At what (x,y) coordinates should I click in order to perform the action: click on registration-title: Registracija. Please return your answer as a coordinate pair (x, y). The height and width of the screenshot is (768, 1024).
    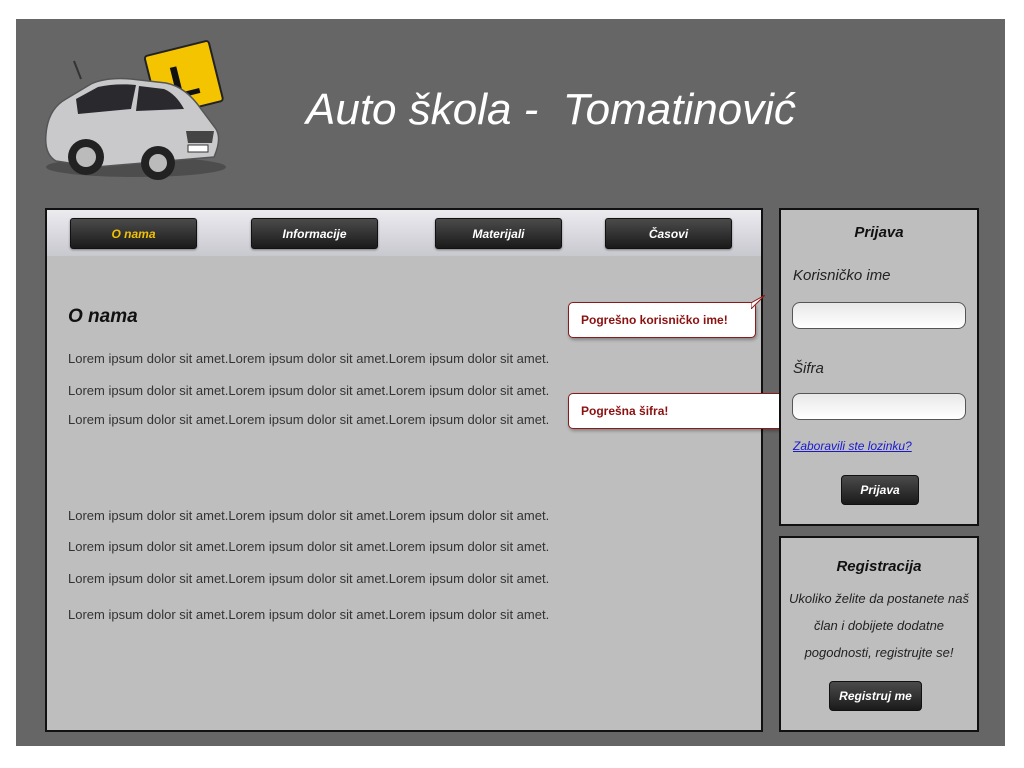
    Looking at the image, I should click on (879, 566).